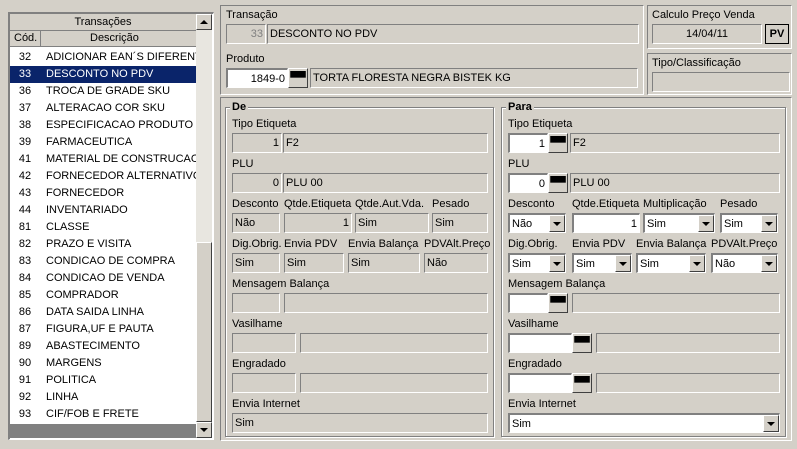 Image resolution: width=797 pixels, height=449 pixels. I want to click on de-envia-pdv-label: Envia PDV, so click(311, 244).